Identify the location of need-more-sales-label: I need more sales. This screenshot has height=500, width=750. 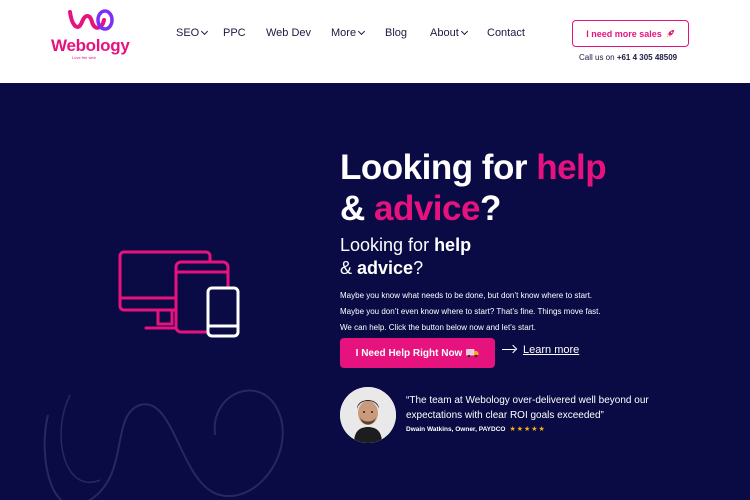
(624, 33).